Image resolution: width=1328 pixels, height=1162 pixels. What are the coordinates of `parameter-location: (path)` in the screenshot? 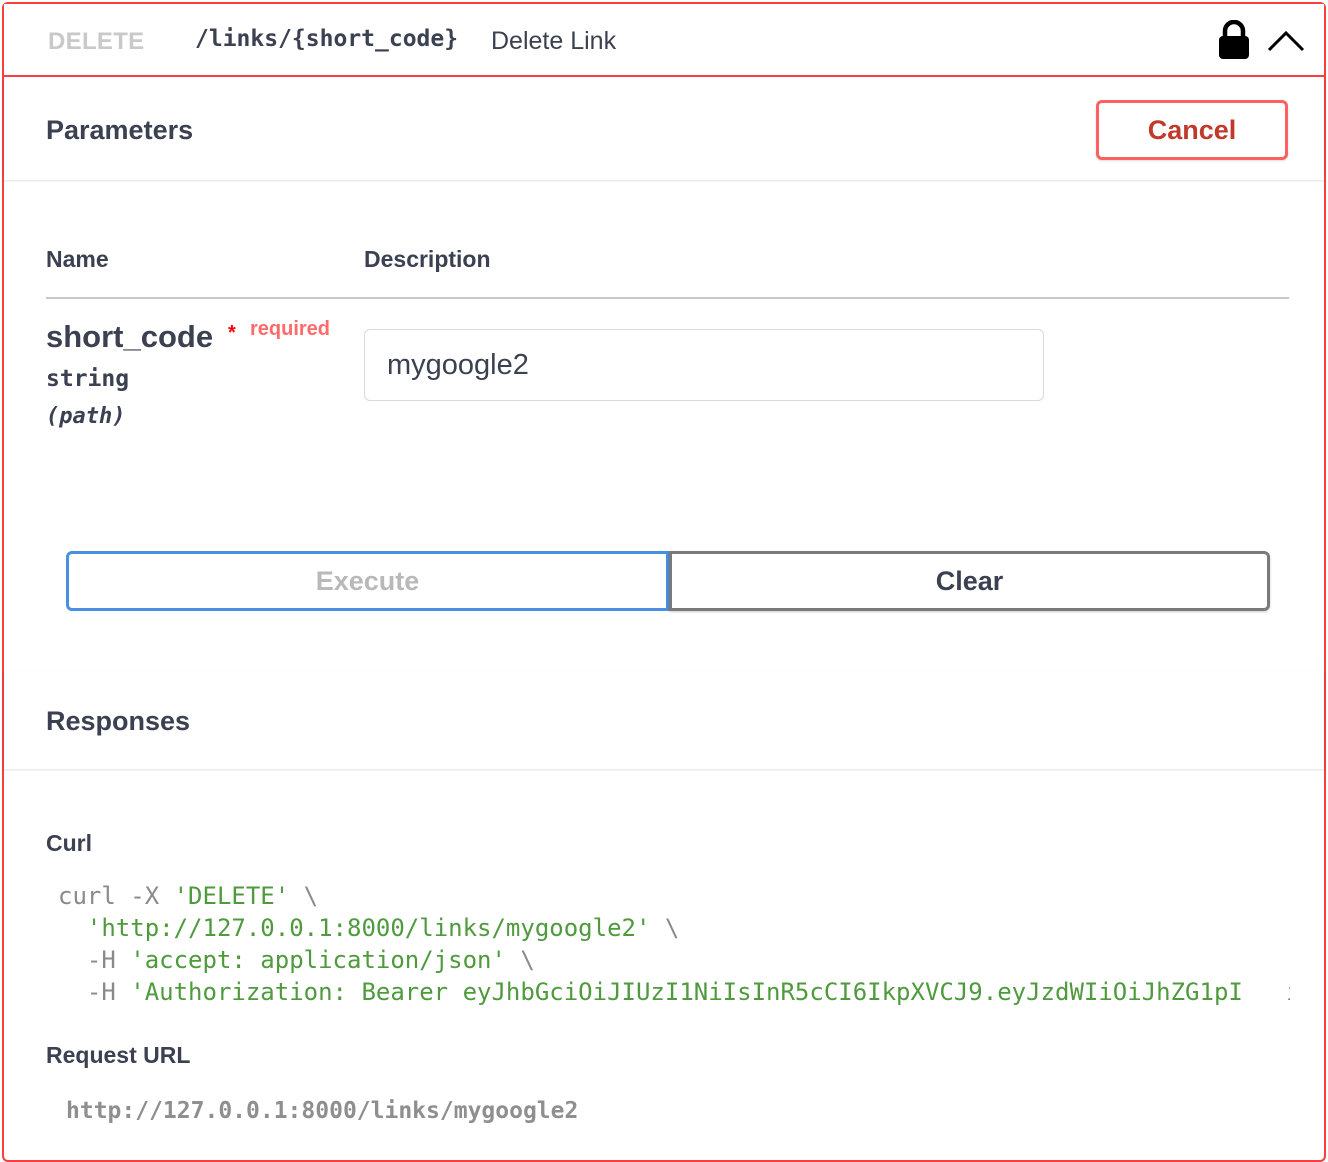 It's located at (86, 416).